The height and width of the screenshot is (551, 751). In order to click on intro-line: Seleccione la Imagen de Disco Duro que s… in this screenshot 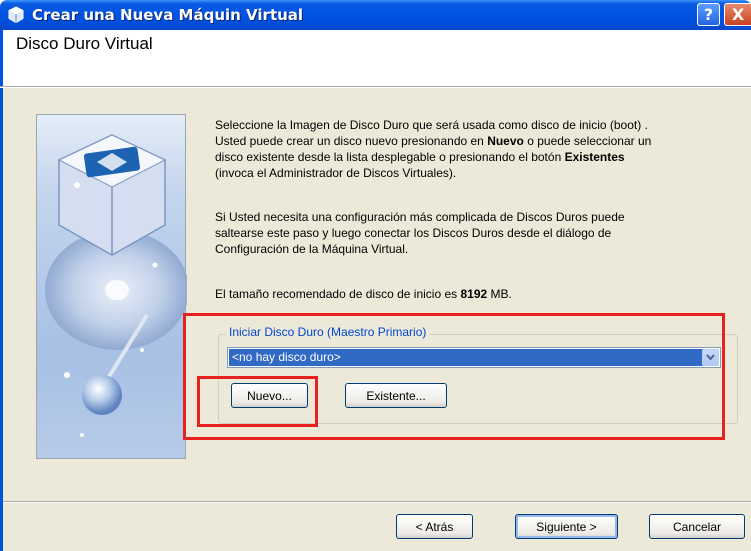, I will do `click(431, 125)`.